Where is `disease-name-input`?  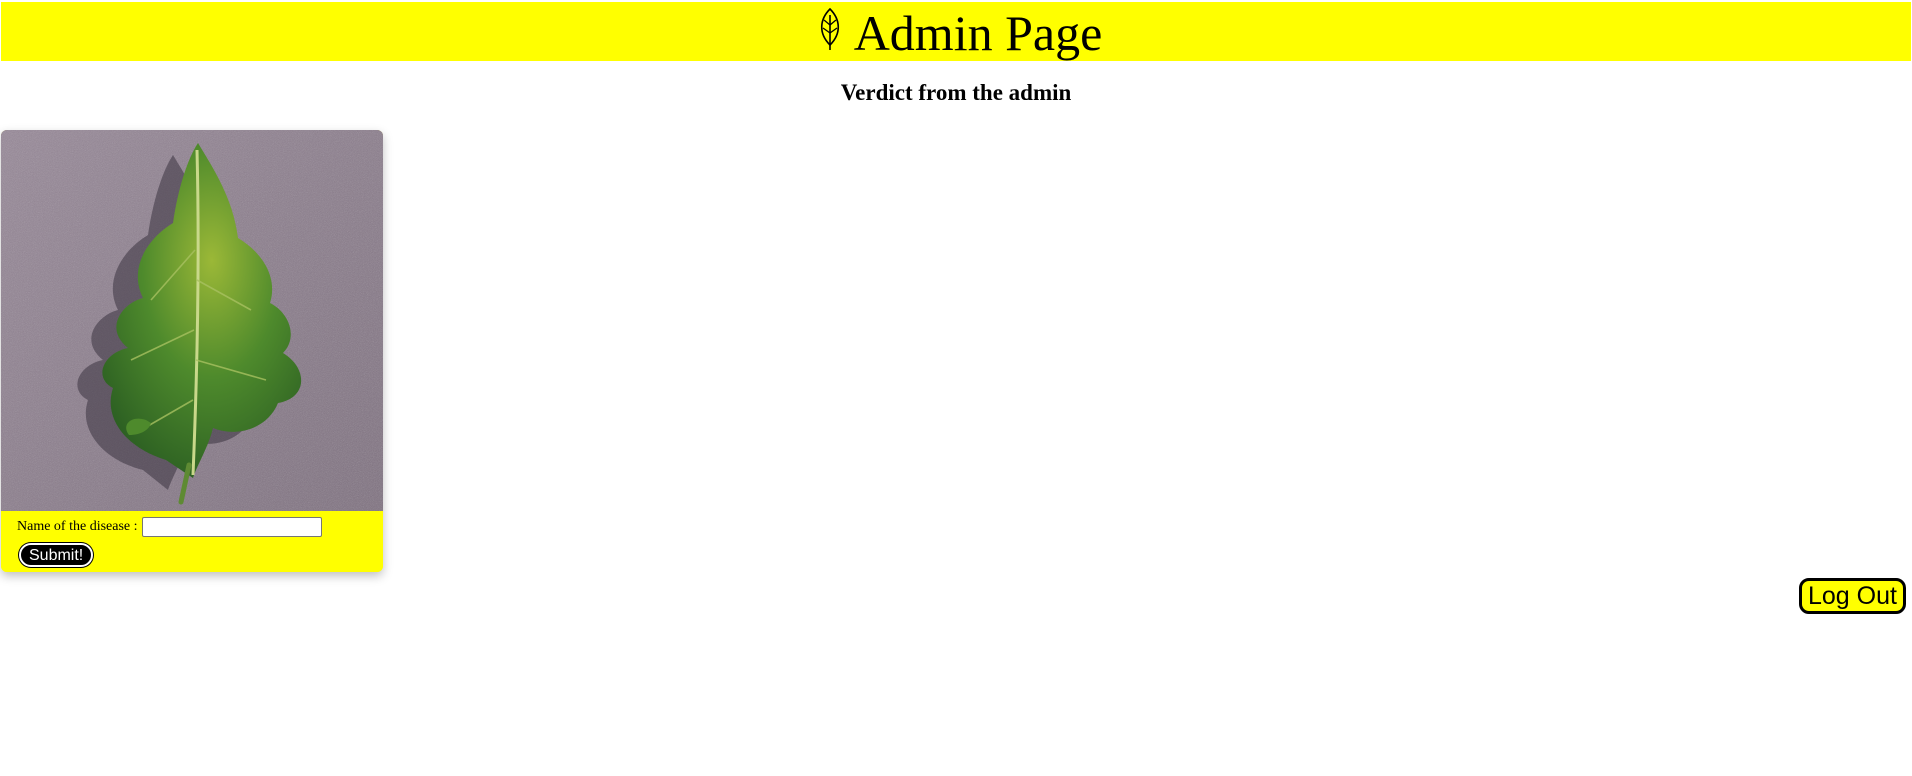
disease-name-input is located at coordinates (231, 527).